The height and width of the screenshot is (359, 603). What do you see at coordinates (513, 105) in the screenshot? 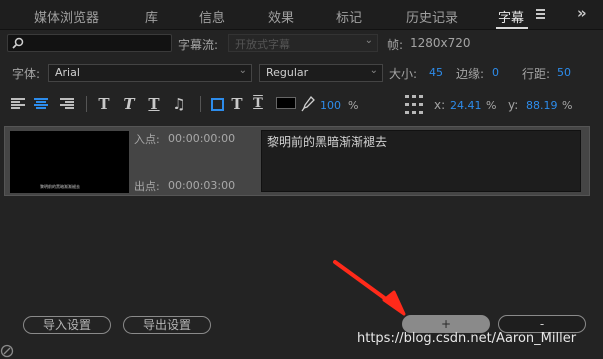
I see `y-label: y:` at bounding box center [513, 105].